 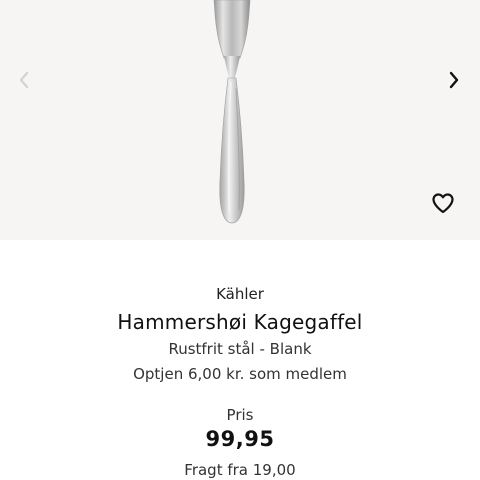 I want to click on add-to-favorites-button, so click(x=443, y=203).